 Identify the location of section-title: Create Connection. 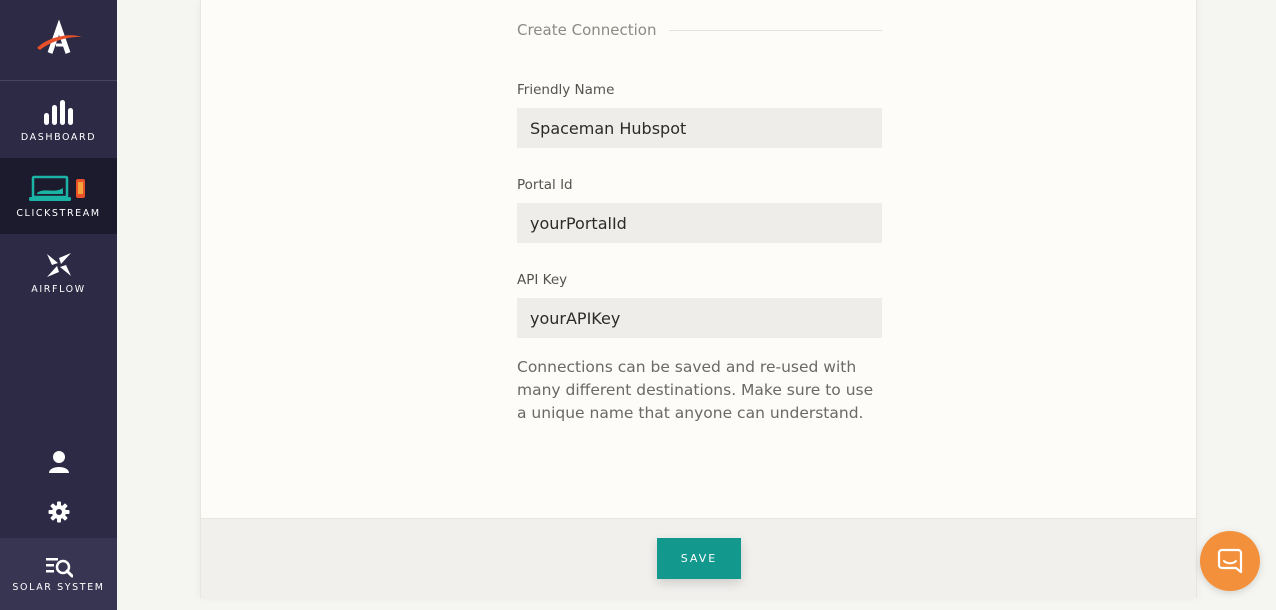
(587, 30).